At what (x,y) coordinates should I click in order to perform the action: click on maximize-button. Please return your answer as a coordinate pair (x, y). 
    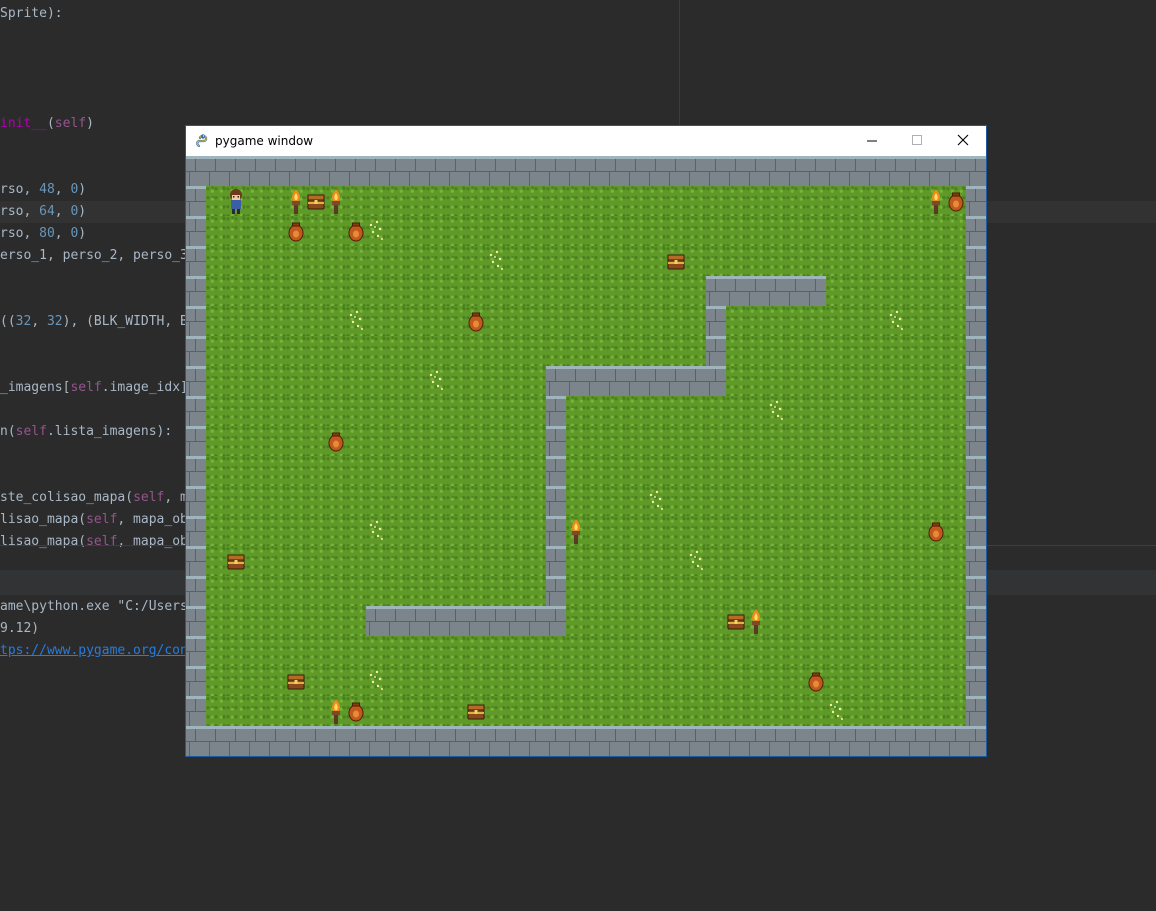
    Looking at the image, I should click on (917, 141).